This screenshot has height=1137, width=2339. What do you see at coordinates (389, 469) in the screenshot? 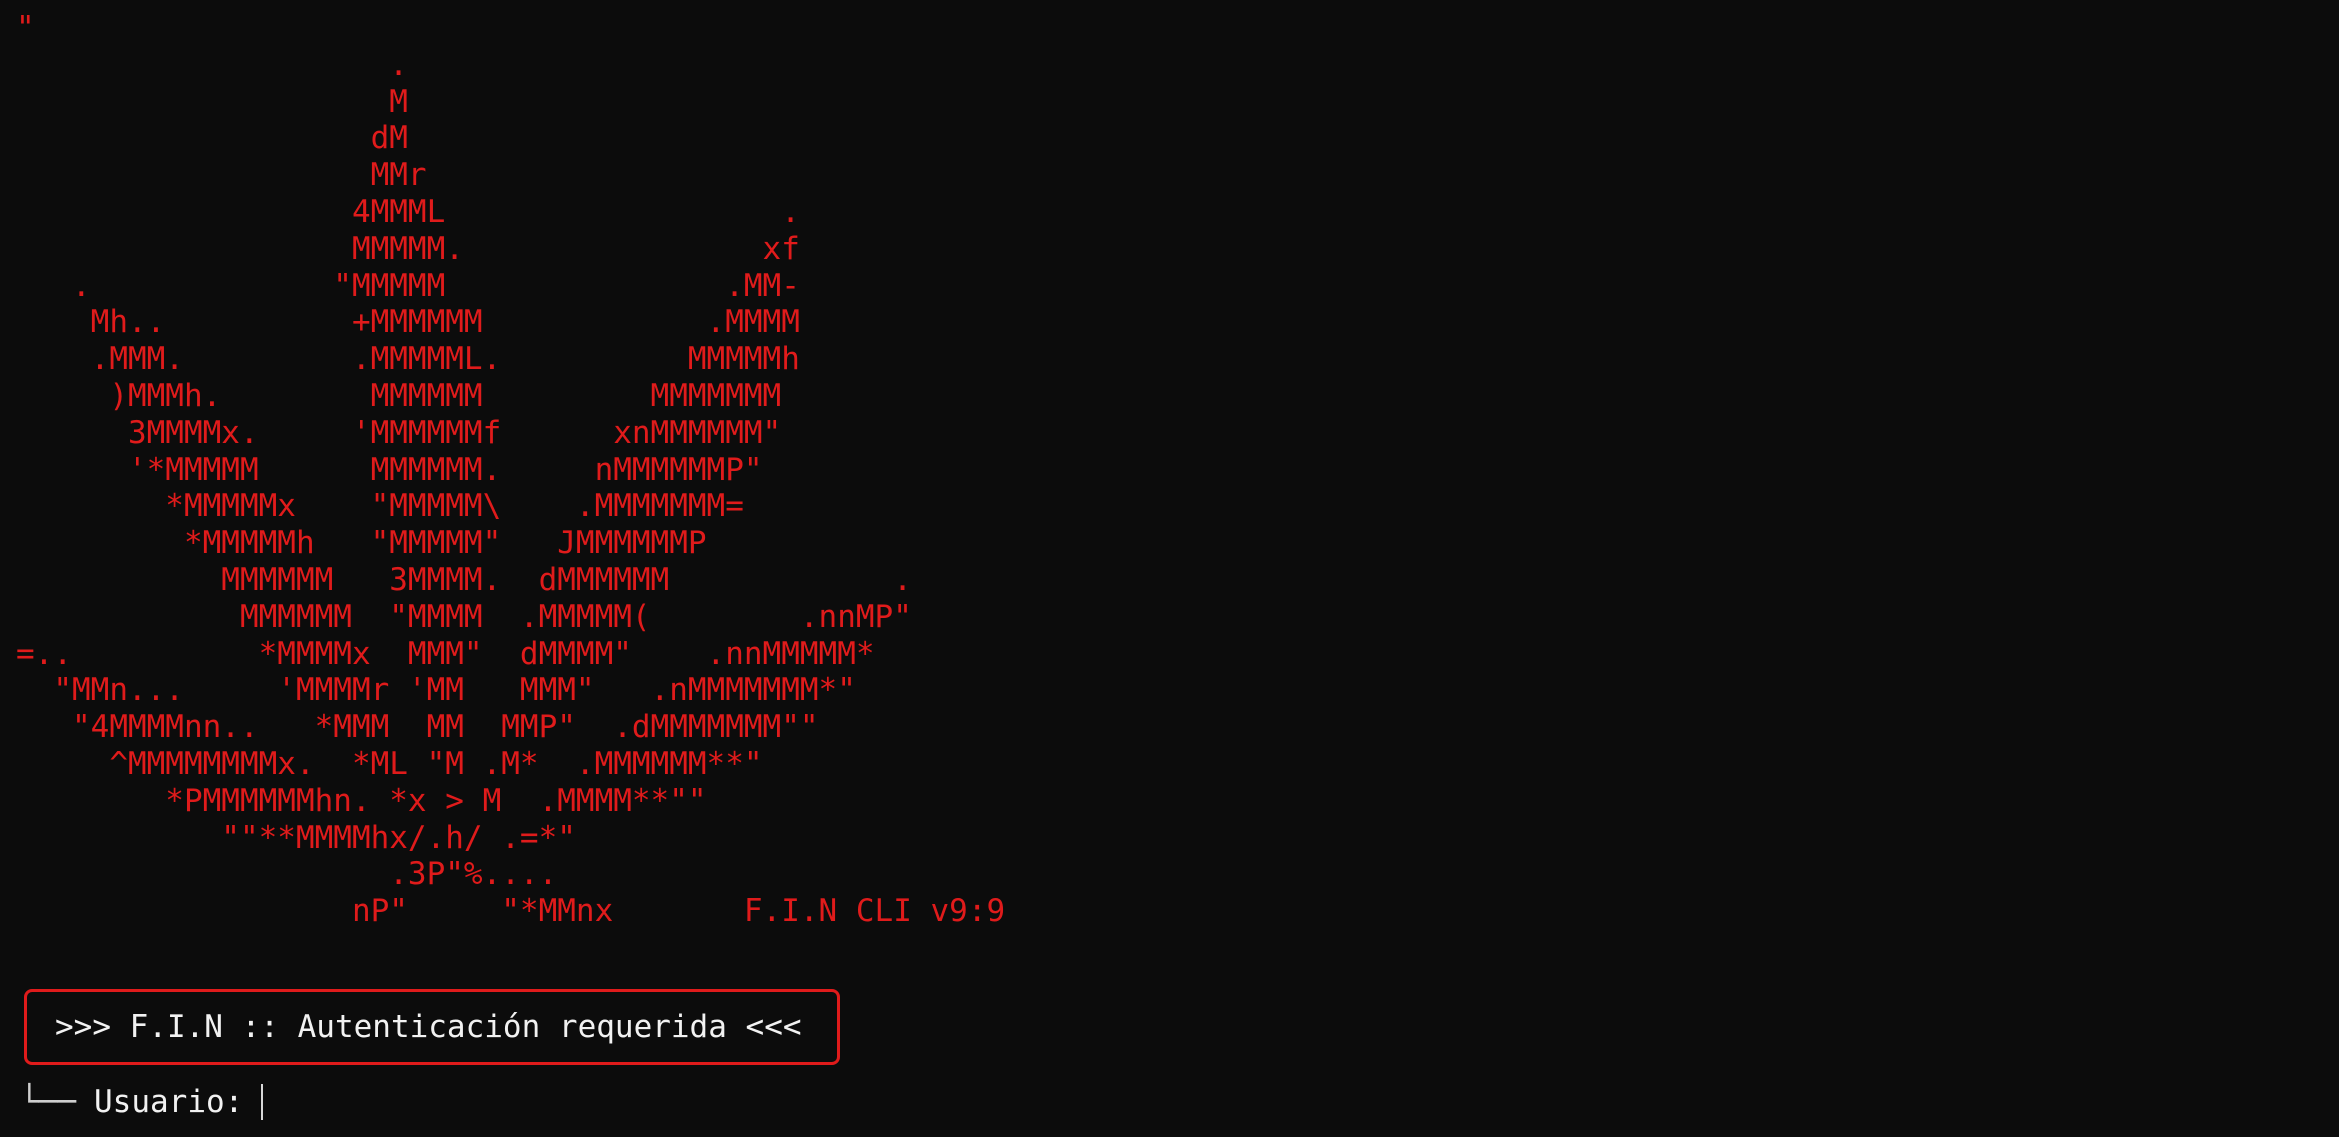
I see `banner-line: '*MMMMM MMMMMM. nMMMMMMP"` at bounding box center [389, 469].